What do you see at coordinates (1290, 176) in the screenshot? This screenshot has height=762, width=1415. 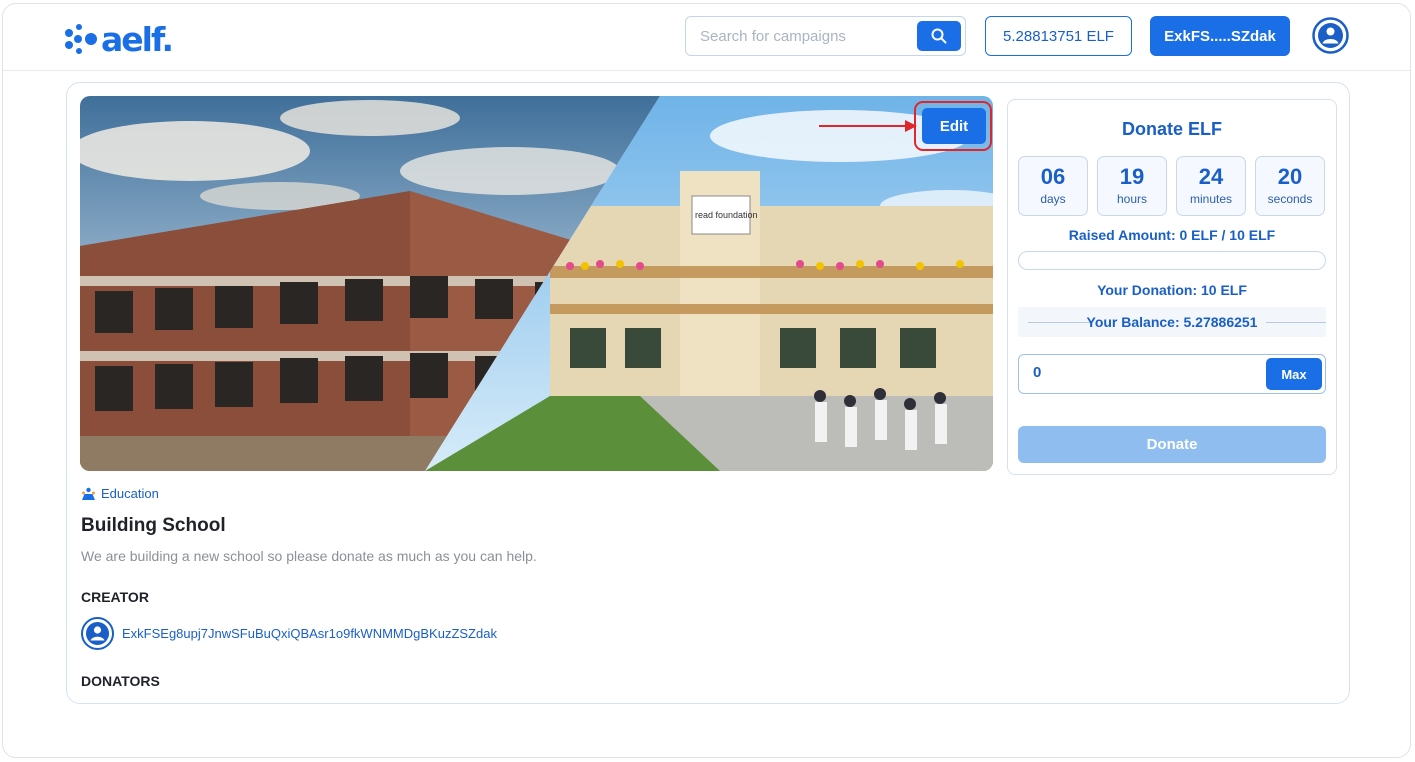 I see `countdown-seconds-value: 20` at bounding box center [1290, 176].